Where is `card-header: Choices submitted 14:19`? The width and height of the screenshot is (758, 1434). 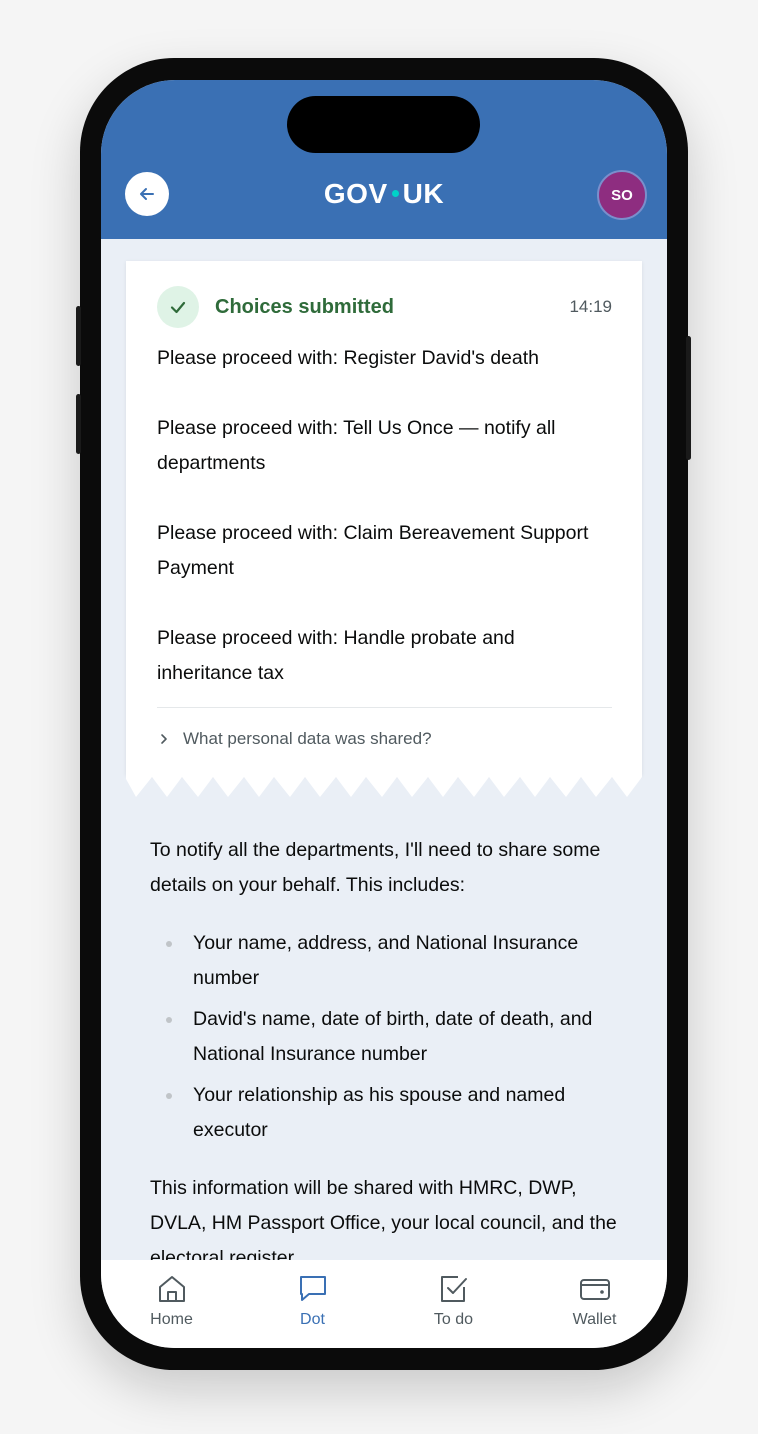 card-header: Choices submitted 14:19 is located at coordinates (384, 307).